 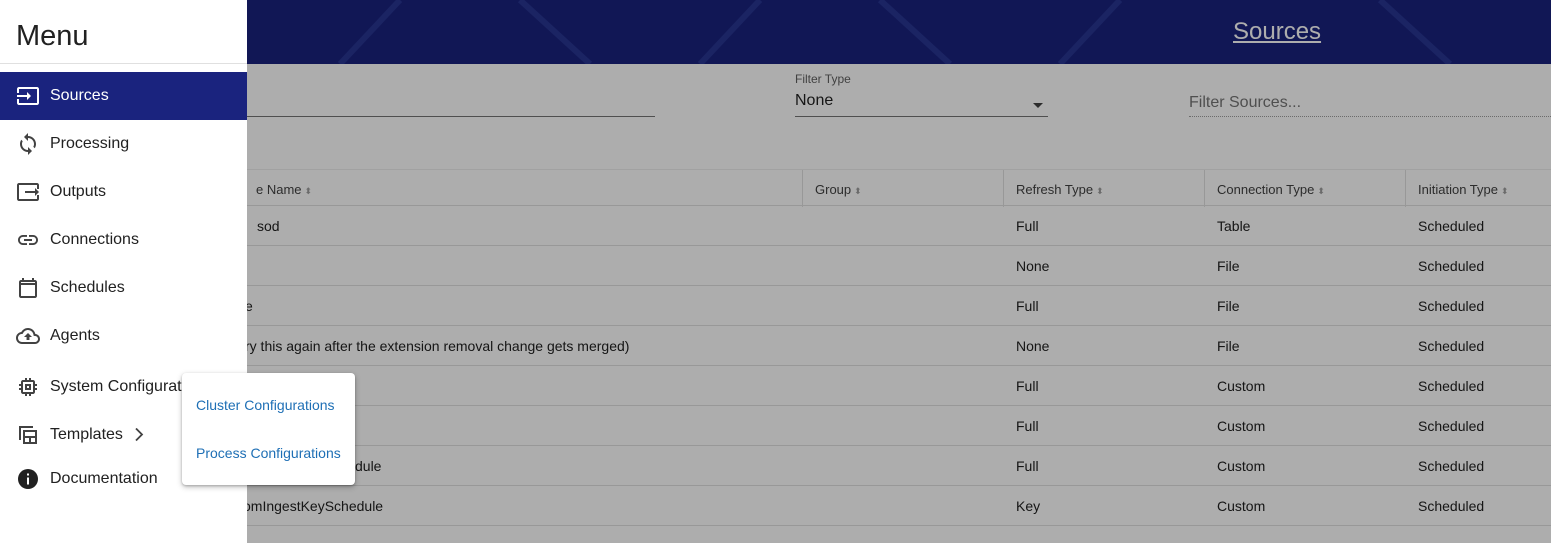 What do you see at coordinates (28, 387) in the screenshot?
I see `chip-icon` at bounding box center [28, 387].